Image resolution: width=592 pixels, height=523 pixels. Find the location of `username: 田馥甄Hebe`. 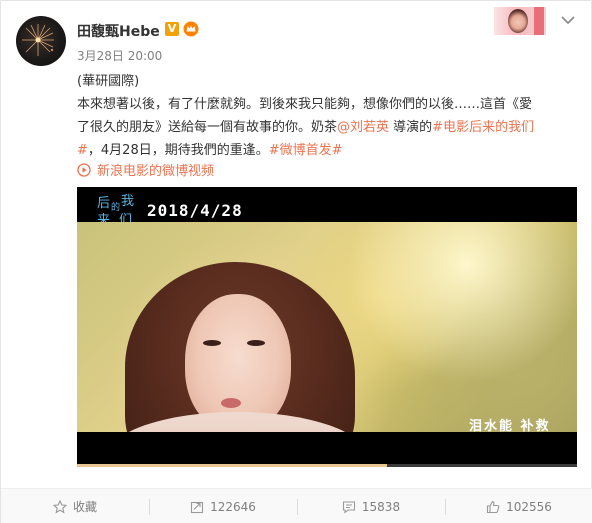

username: 田馥甄Hebe is located at coordinates (118, 31).